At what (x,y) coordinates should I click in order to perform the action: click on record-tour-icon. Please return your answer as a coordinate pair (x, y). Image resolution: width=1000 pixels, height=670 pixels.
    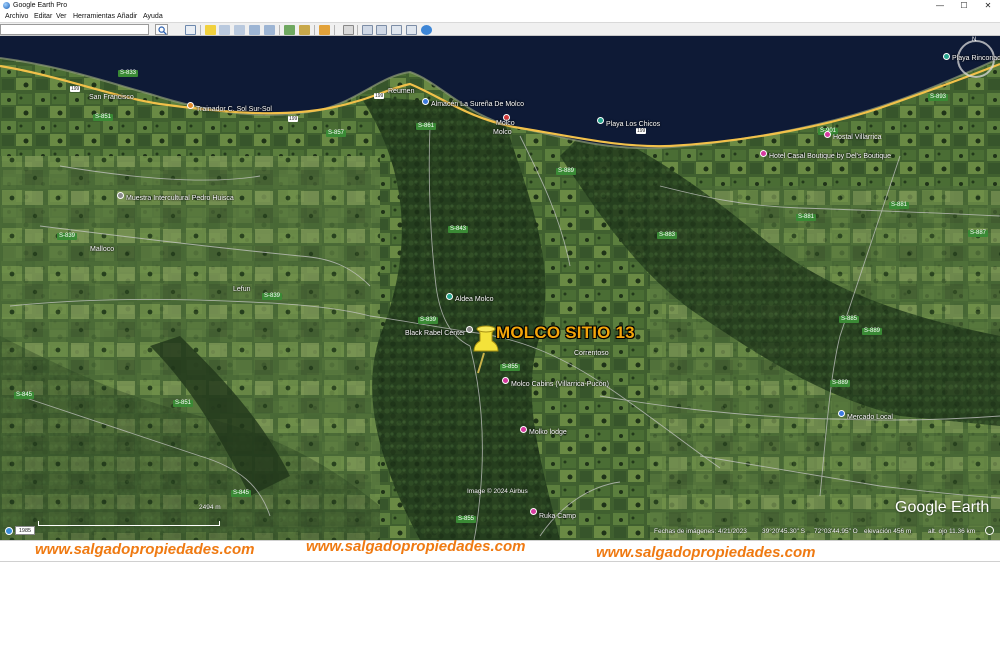
    Looking at the image, I should click on (269, 30).